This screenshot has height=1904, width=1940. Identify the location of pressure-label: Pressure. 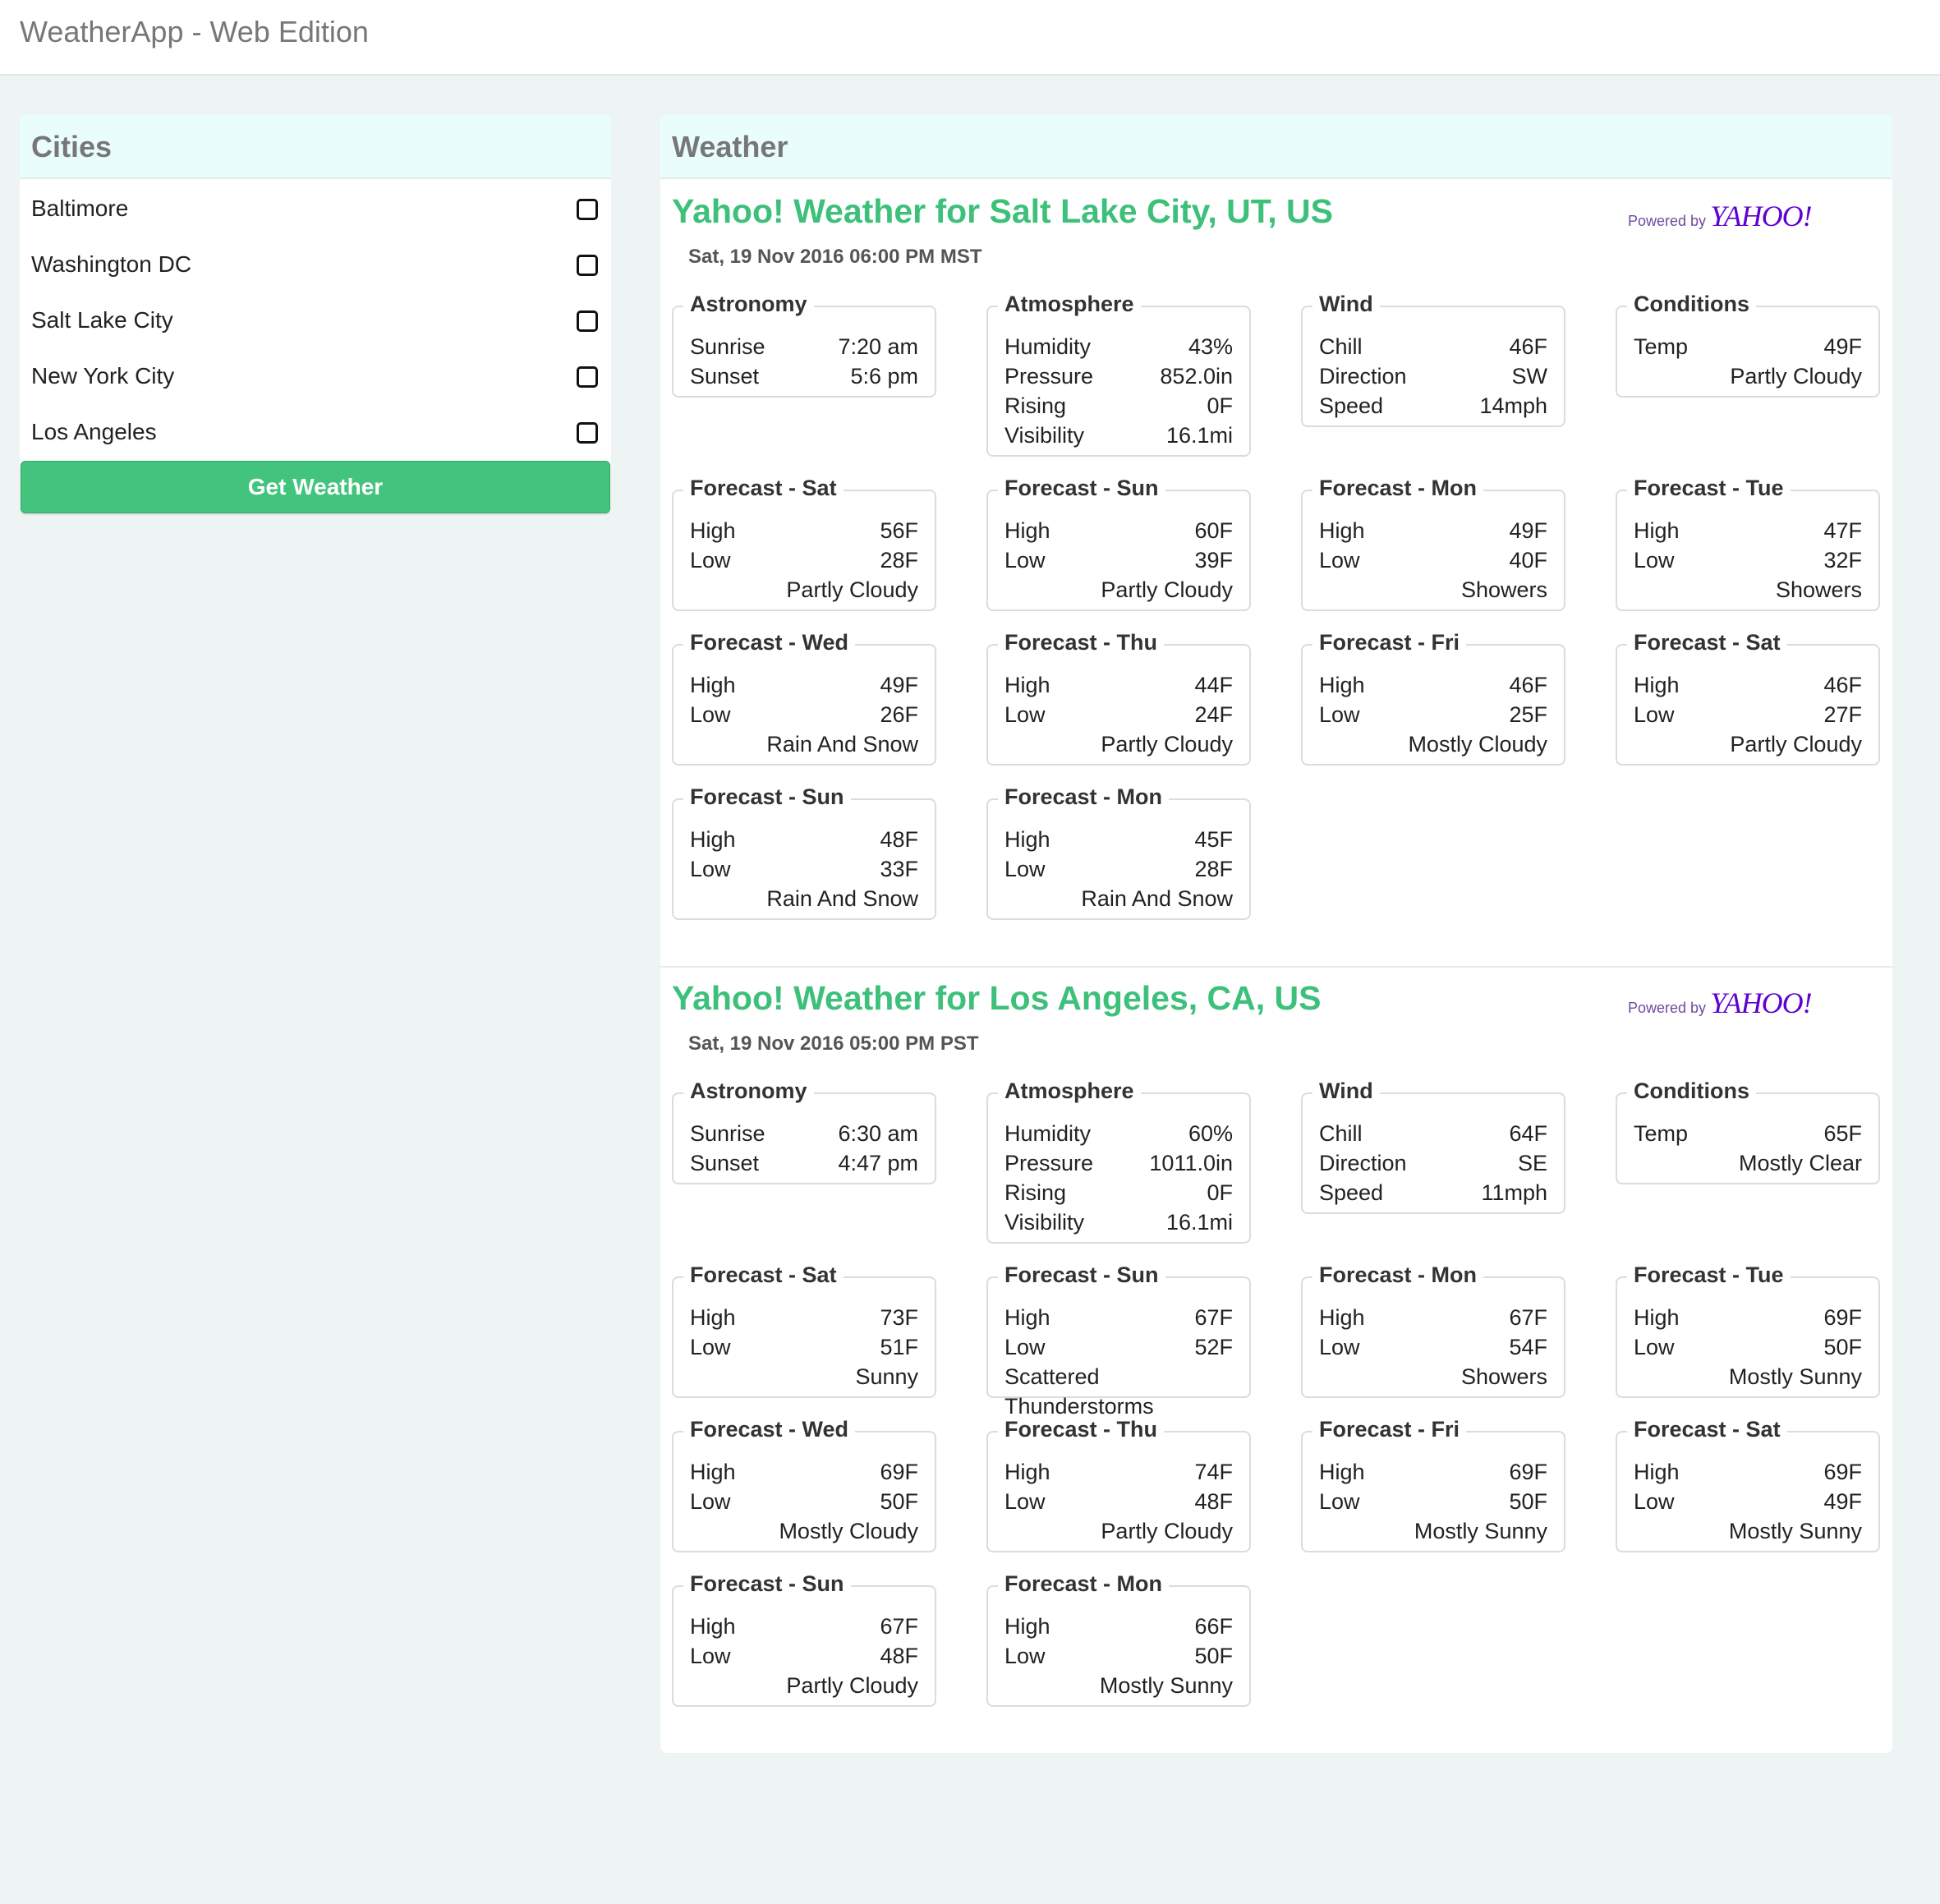
(1049, 376).